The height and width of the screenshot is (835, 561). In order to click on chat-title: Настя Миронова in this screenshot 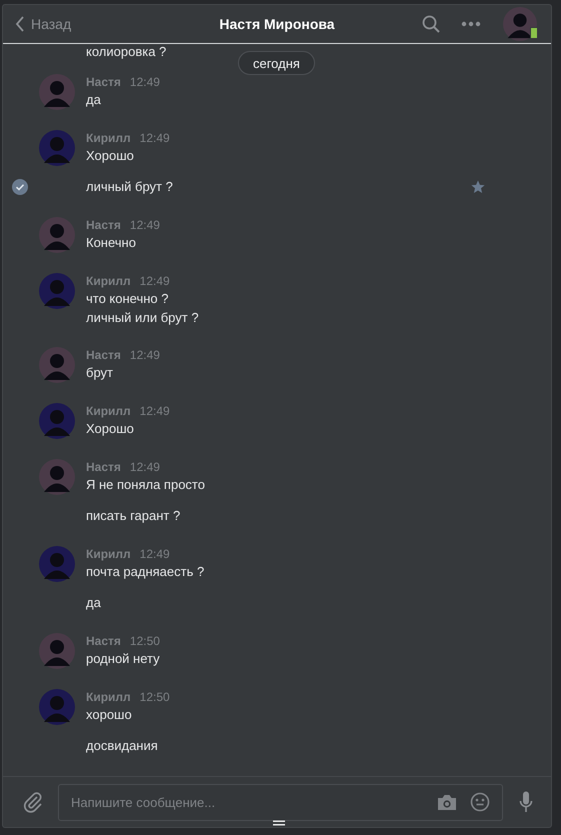, I will do `click(277, 24)`.